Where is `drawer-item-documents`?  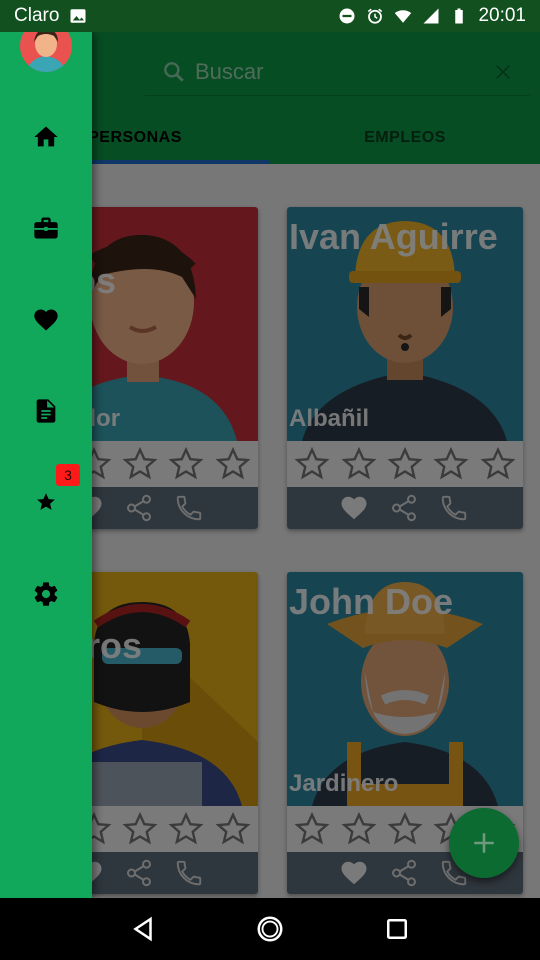 drawer-item-documents is located at coordinates (46, 411).